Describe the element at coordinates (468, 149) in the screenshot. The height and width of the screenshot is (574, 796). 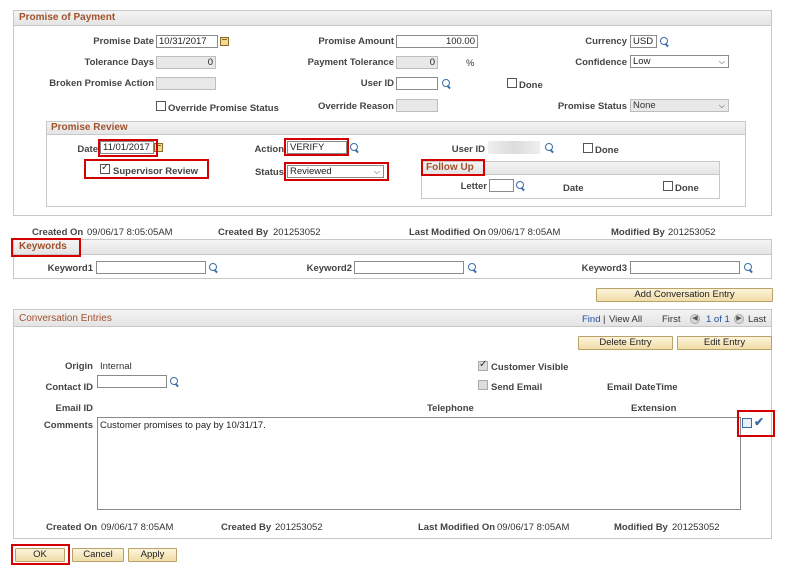
I see `review-user-id-label: User ID` at that location.